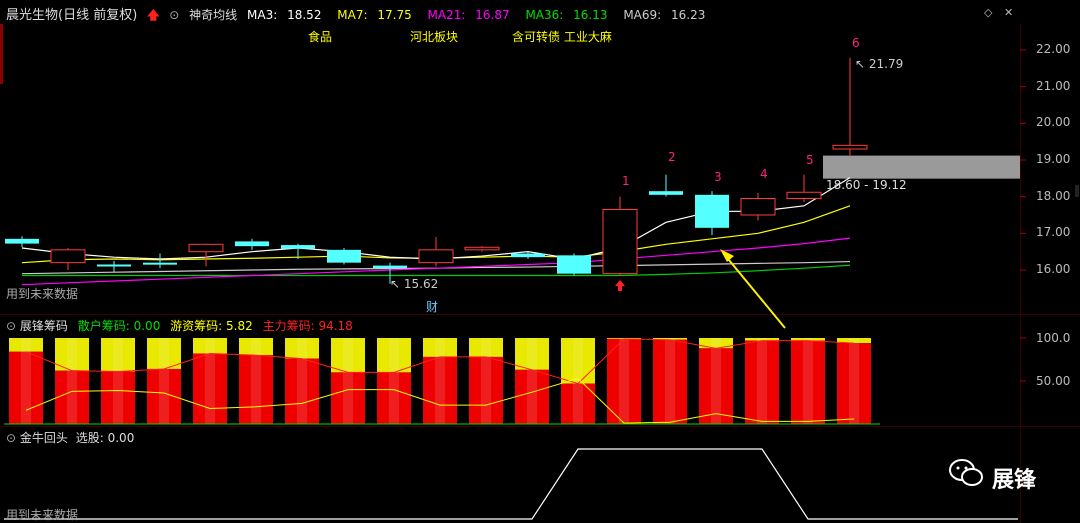 The image size is (1080, 523). I want to click on retail-chip-label: 散户筹码: 0.00, so click(119, 326).